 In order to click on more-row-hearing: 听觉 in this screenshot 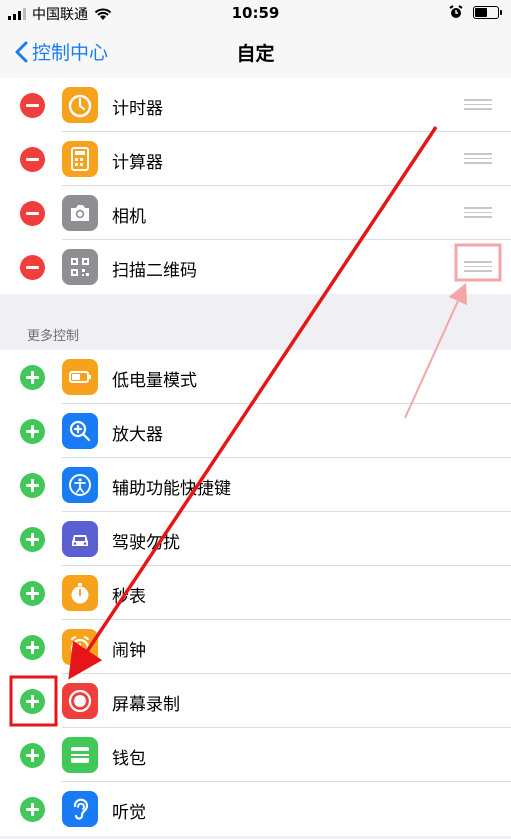, I will do `click(255, 809)`.